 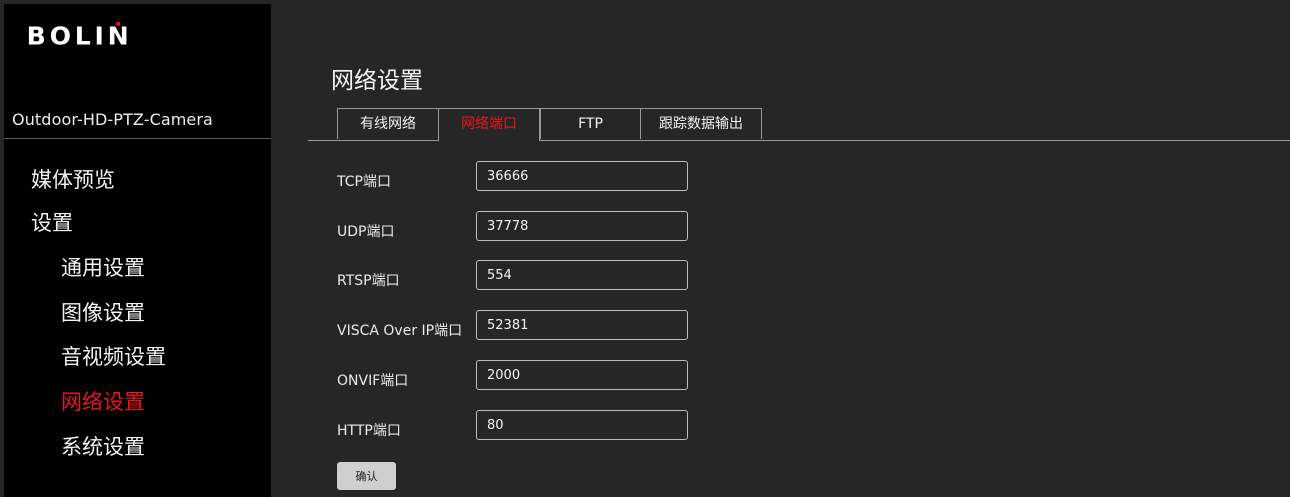 What do you see at coordinates (590, 123) in the screenshot?
I see `tab-ftp: FTP` at bounding box center [590, 123].